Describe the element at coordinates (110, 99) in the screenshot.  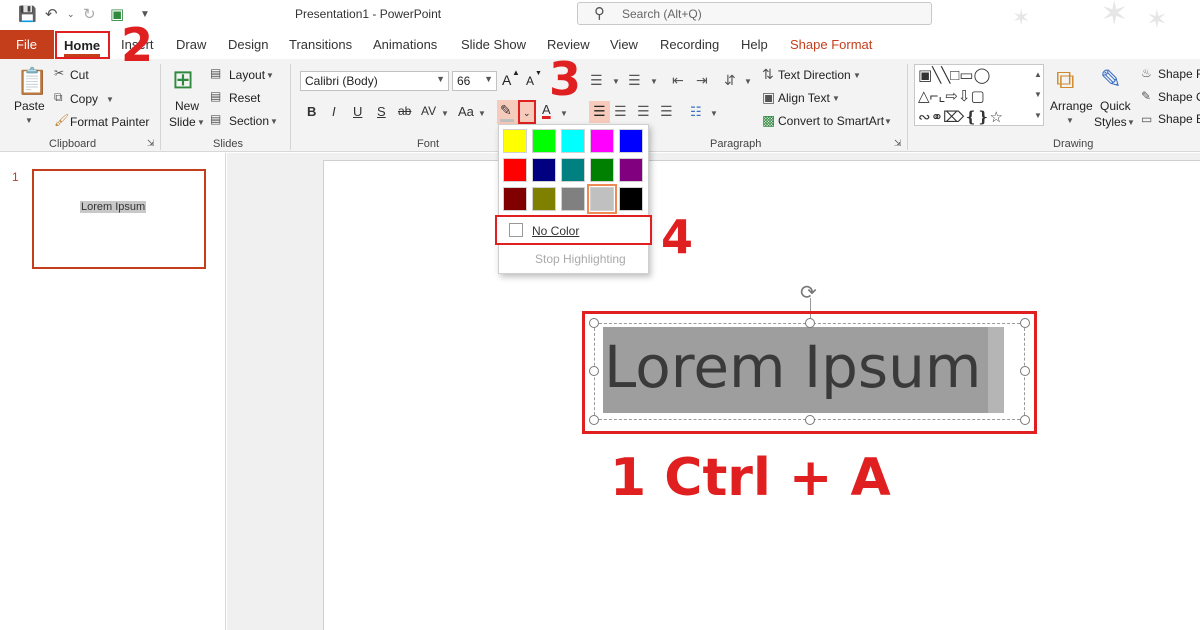
I see `copy-dropdown-icon: ▼` at that location.